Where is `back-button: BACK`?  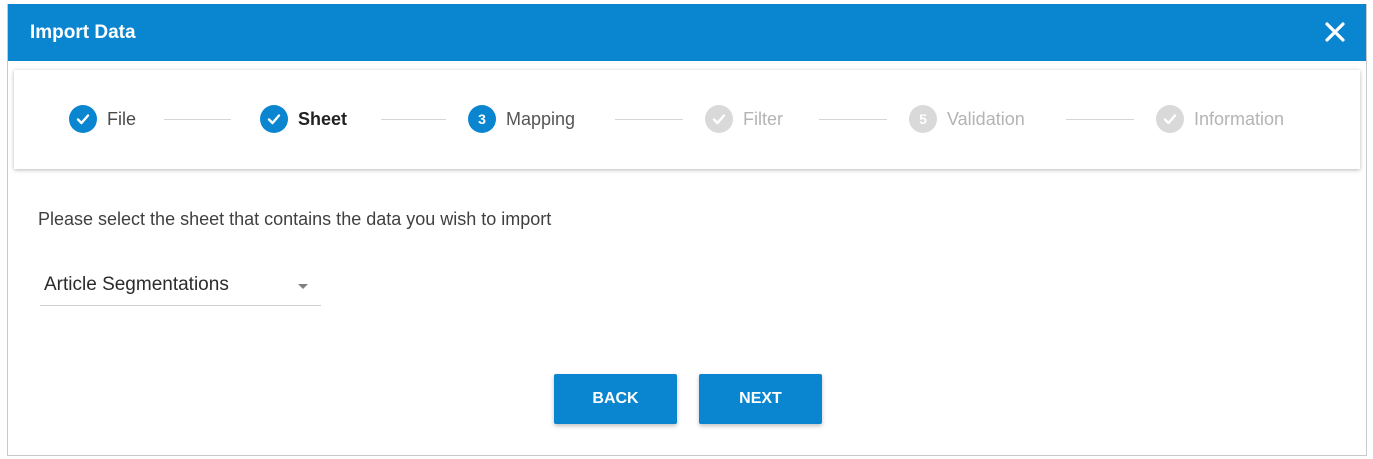
back-button: BACK is located at coordinates (615, 399).